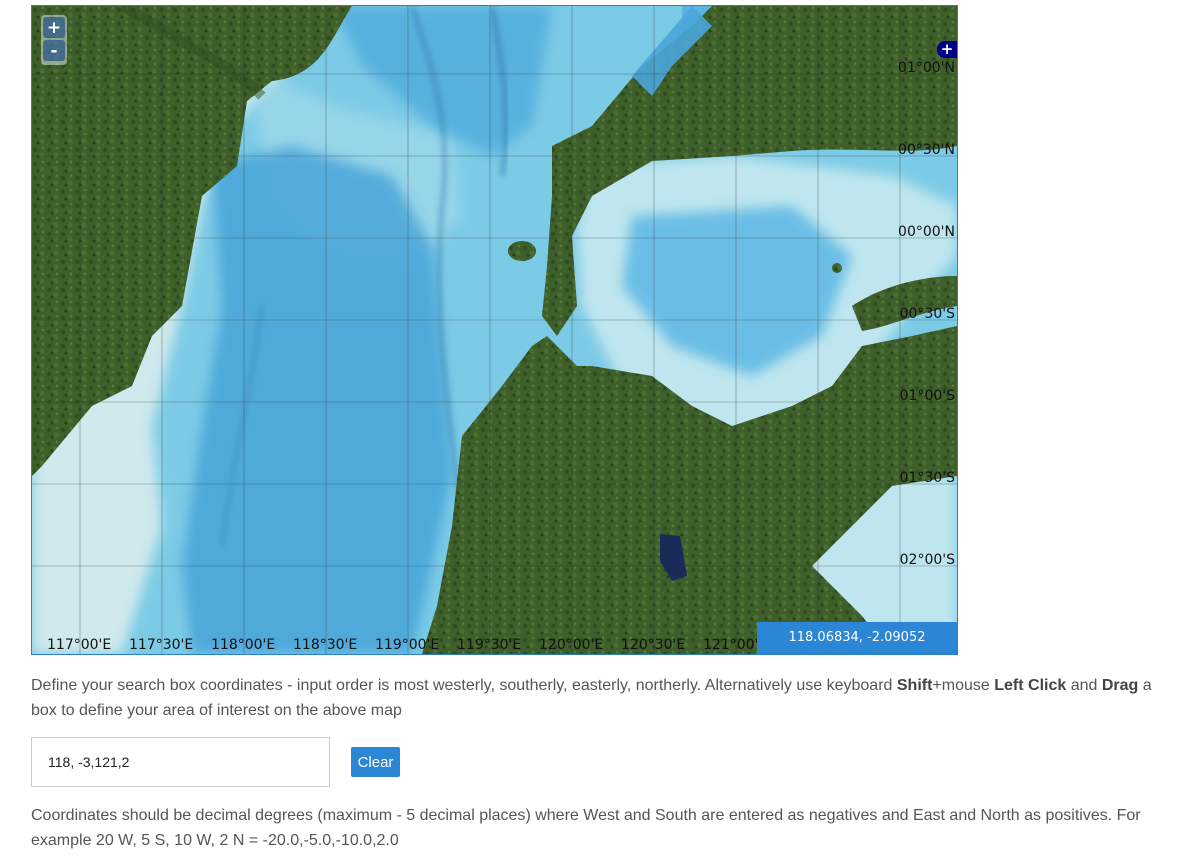 This screenshot has width=1183, height=860. What do you see at coordinates (857, 638) in the screenshot?
I see `mouse-position-readout: 118.06834, -2.09052` at bounding box center [857, 638].